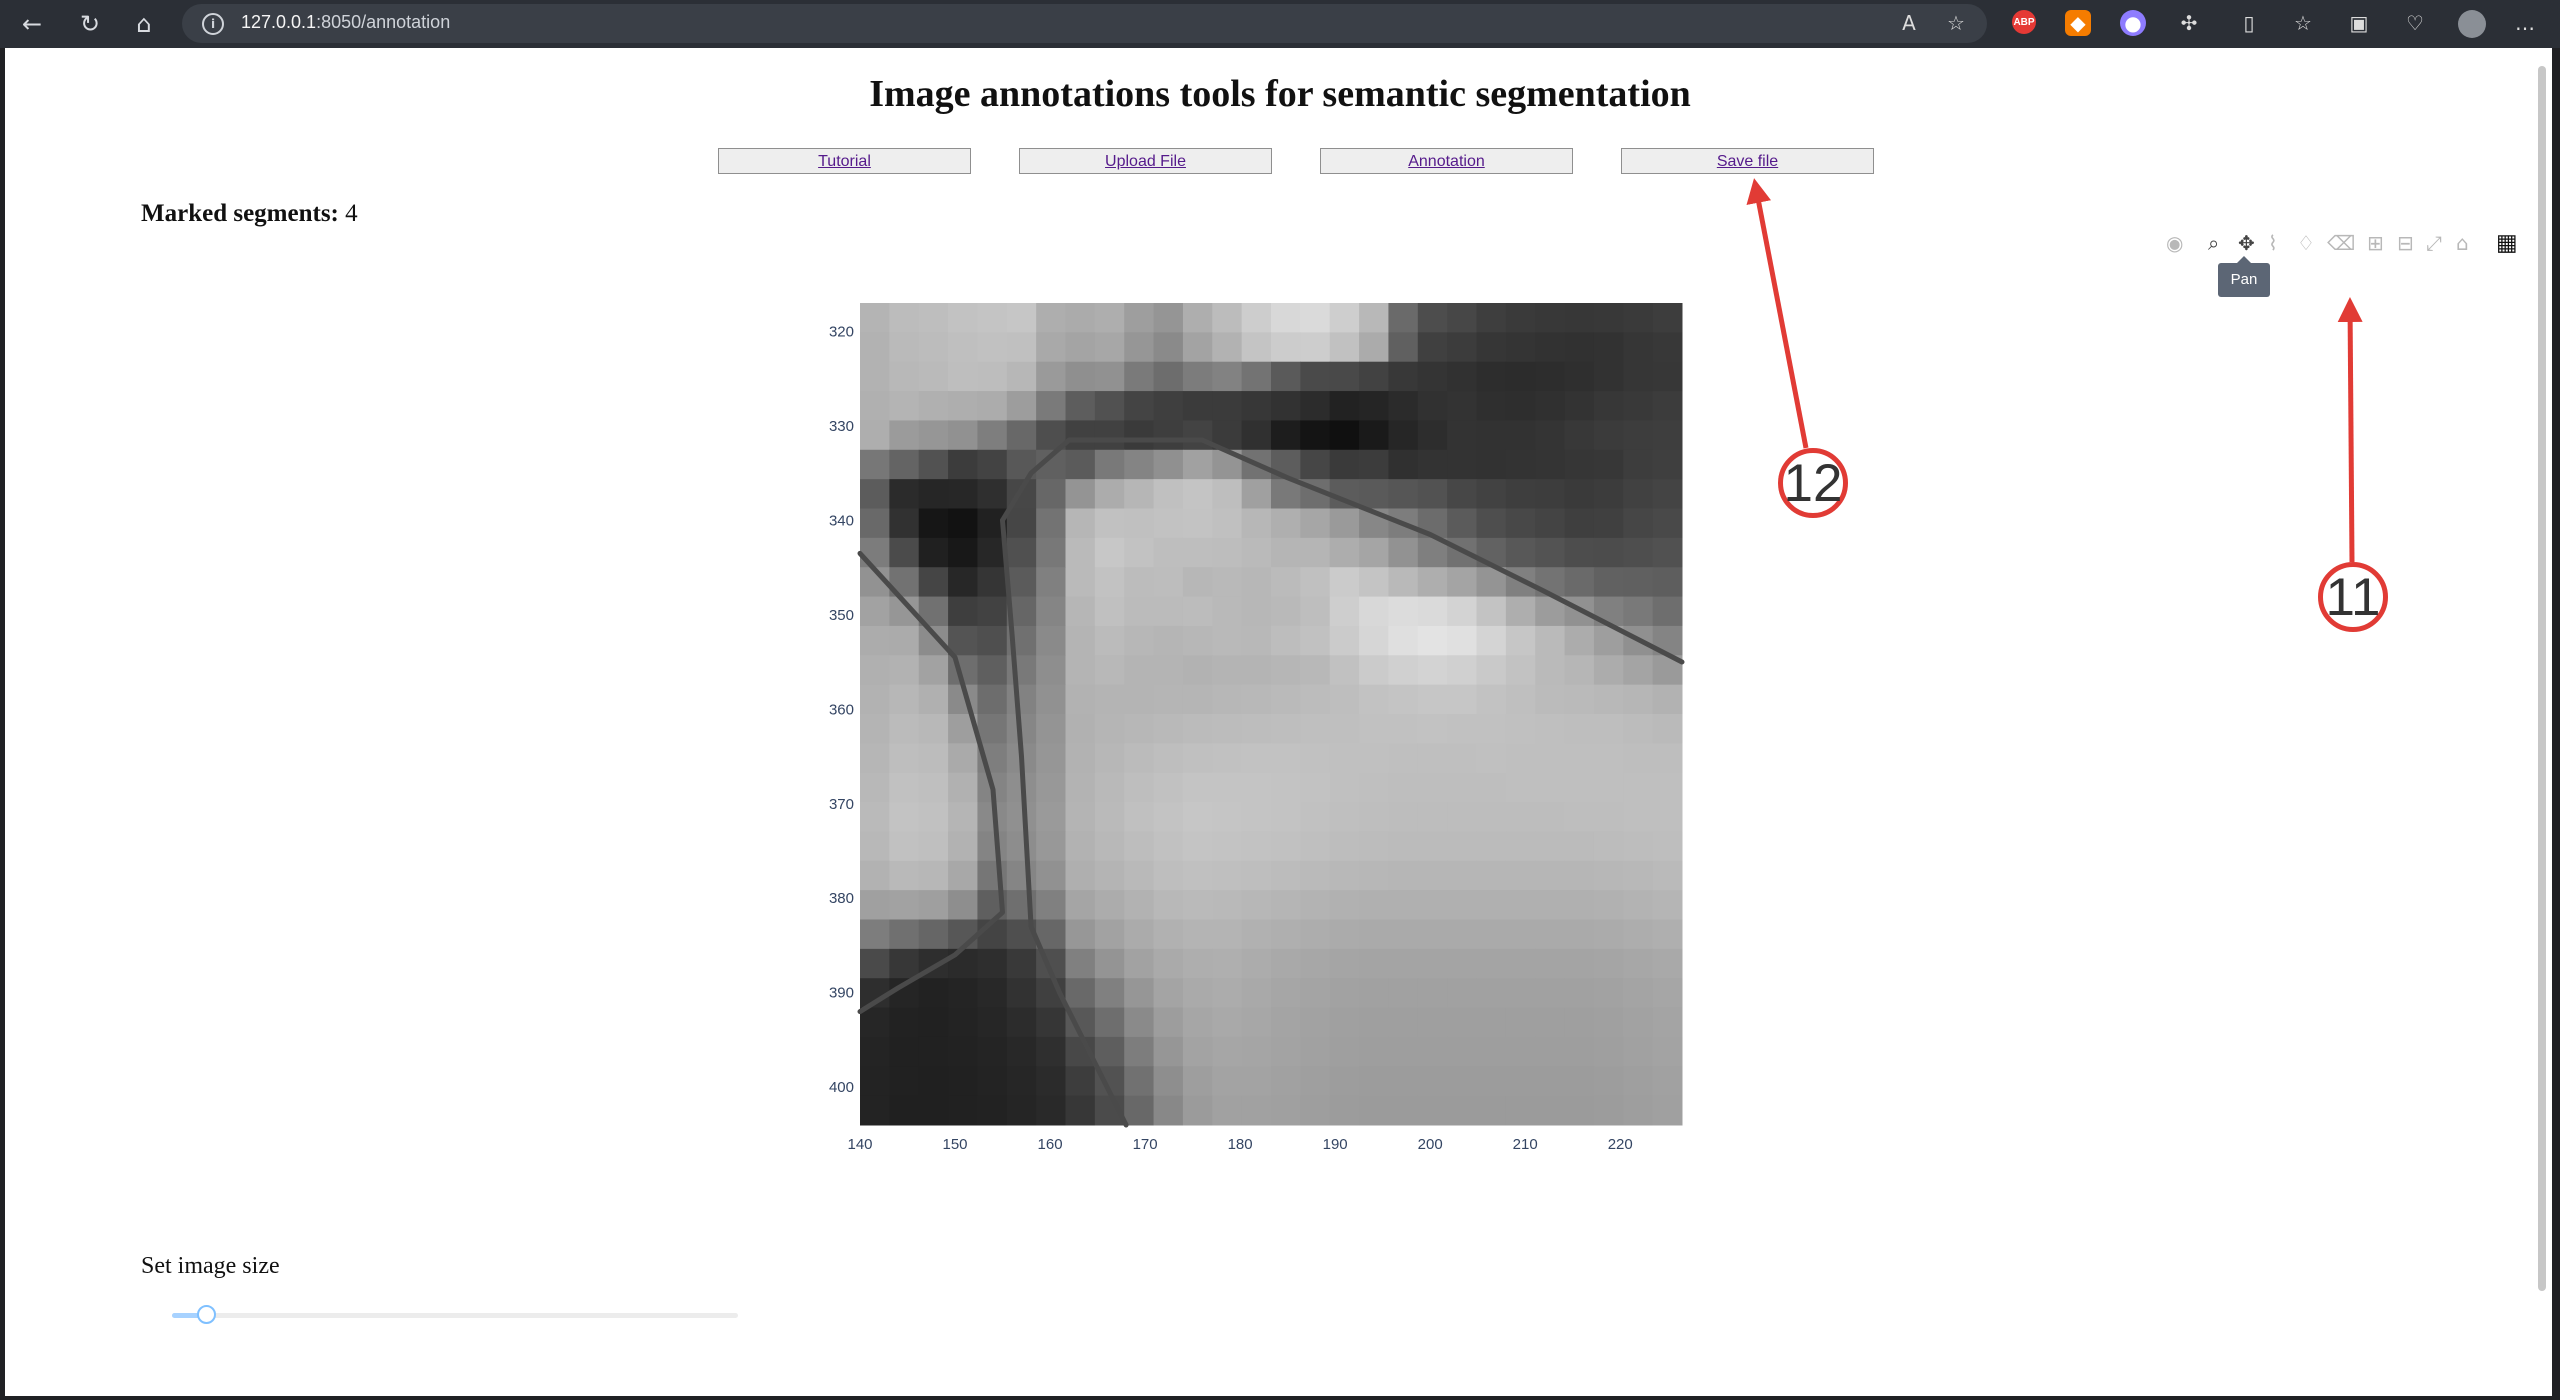  What do you see at coordinates (844, 161) in the screenshot?
I see `tutorial-button: Tutorial` at bounding box center [844, 161].